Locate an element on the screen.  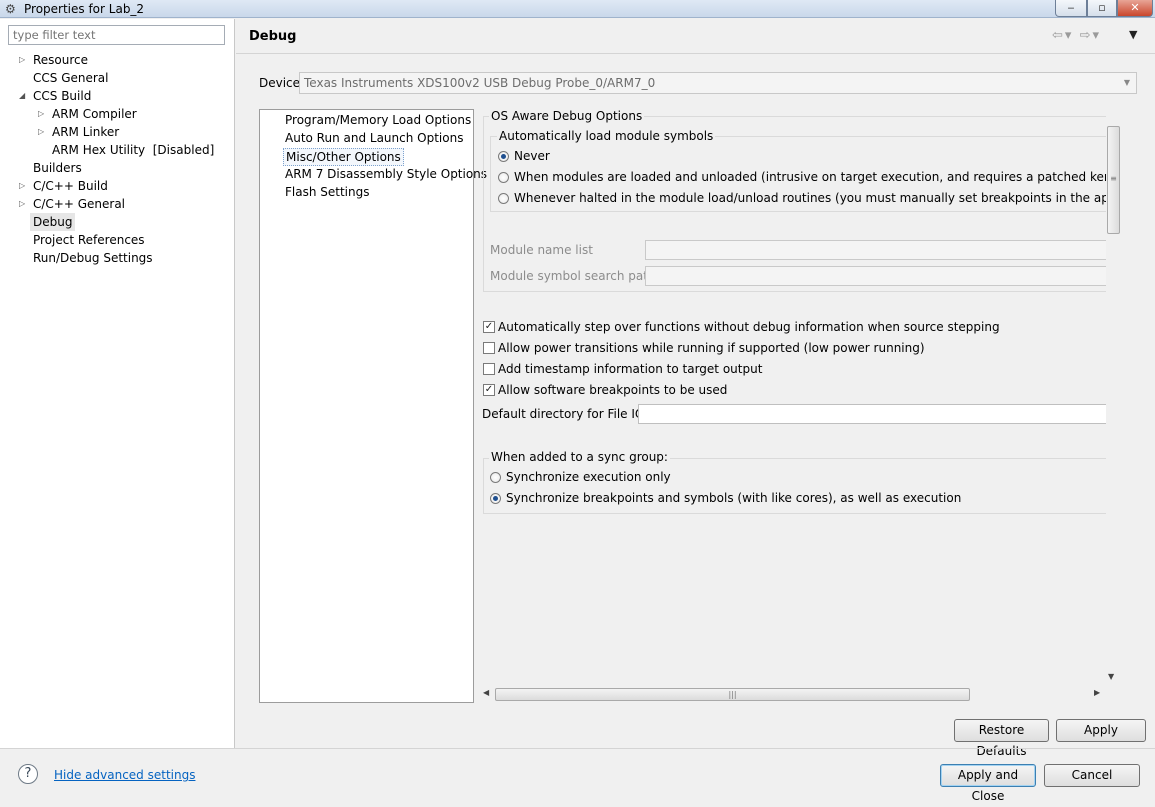
page-title: Debug is located at coordinates (273, 36).